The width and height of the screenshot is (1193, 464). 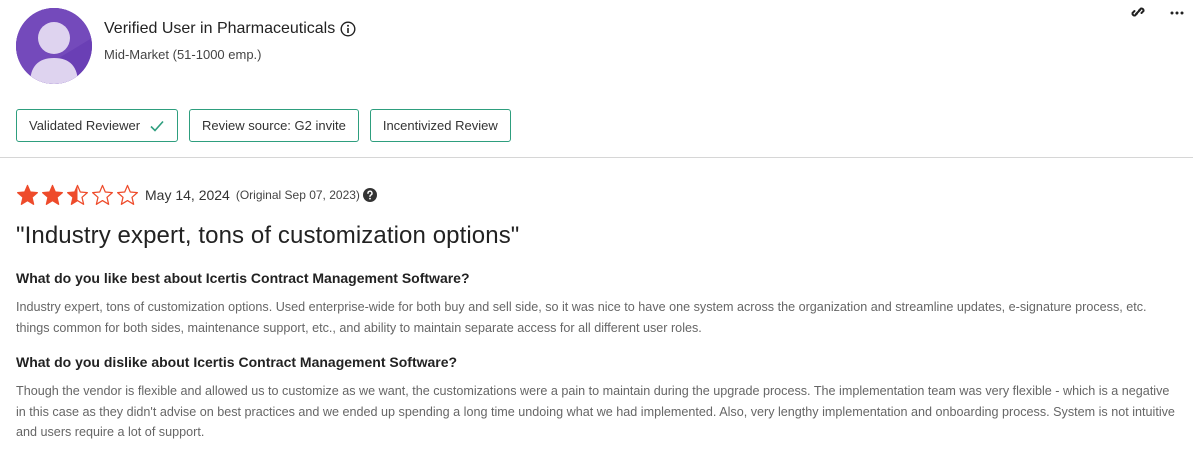 I want to click on avatar, so click(x=54, y=46).